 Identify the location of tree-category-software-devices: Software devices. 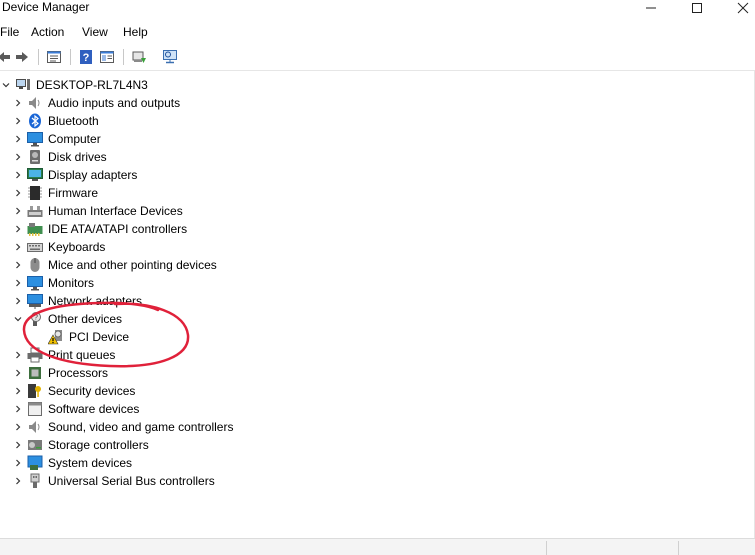
(75, 409).